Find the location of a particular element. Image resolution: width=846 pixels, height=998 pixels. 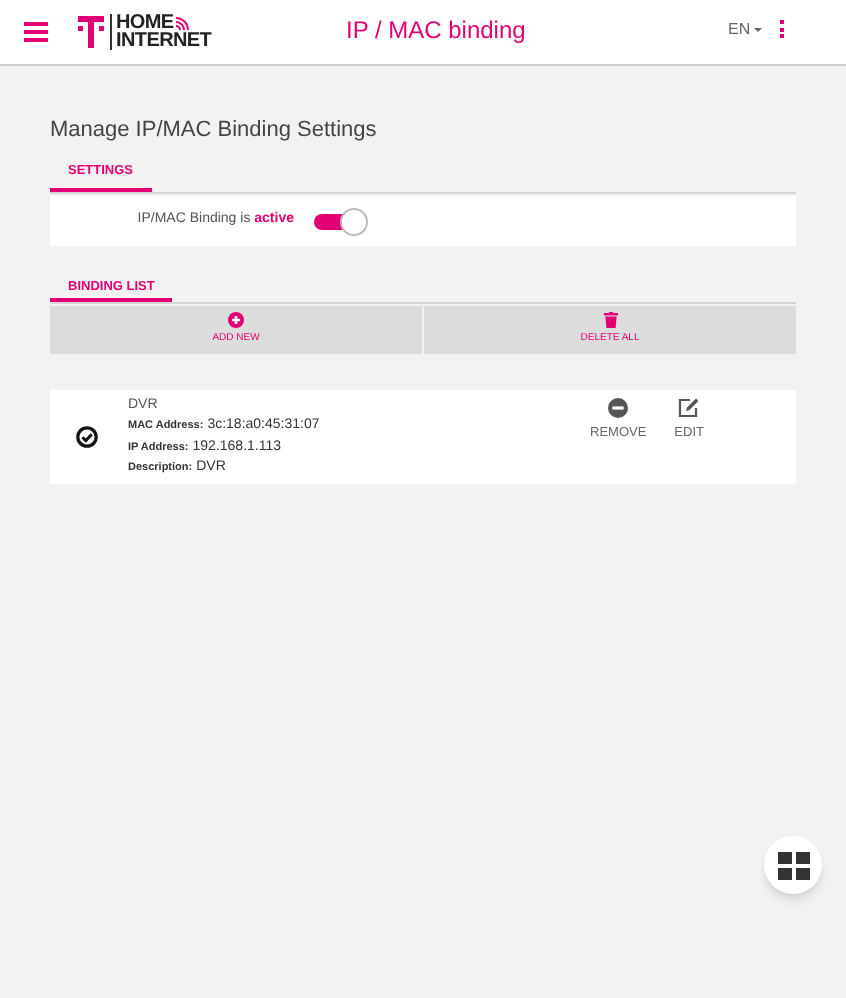

page-header-title: IP / MAC binding is located at coordinates (436, 31).